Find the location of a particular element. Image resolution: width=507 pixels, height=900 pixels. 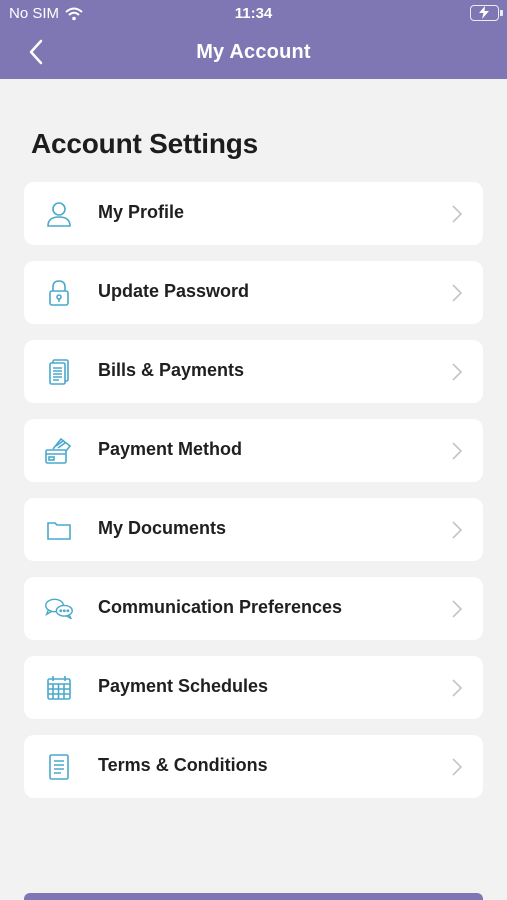

menu-item-my-profile: My Profile is located at coordinates (253, 213).